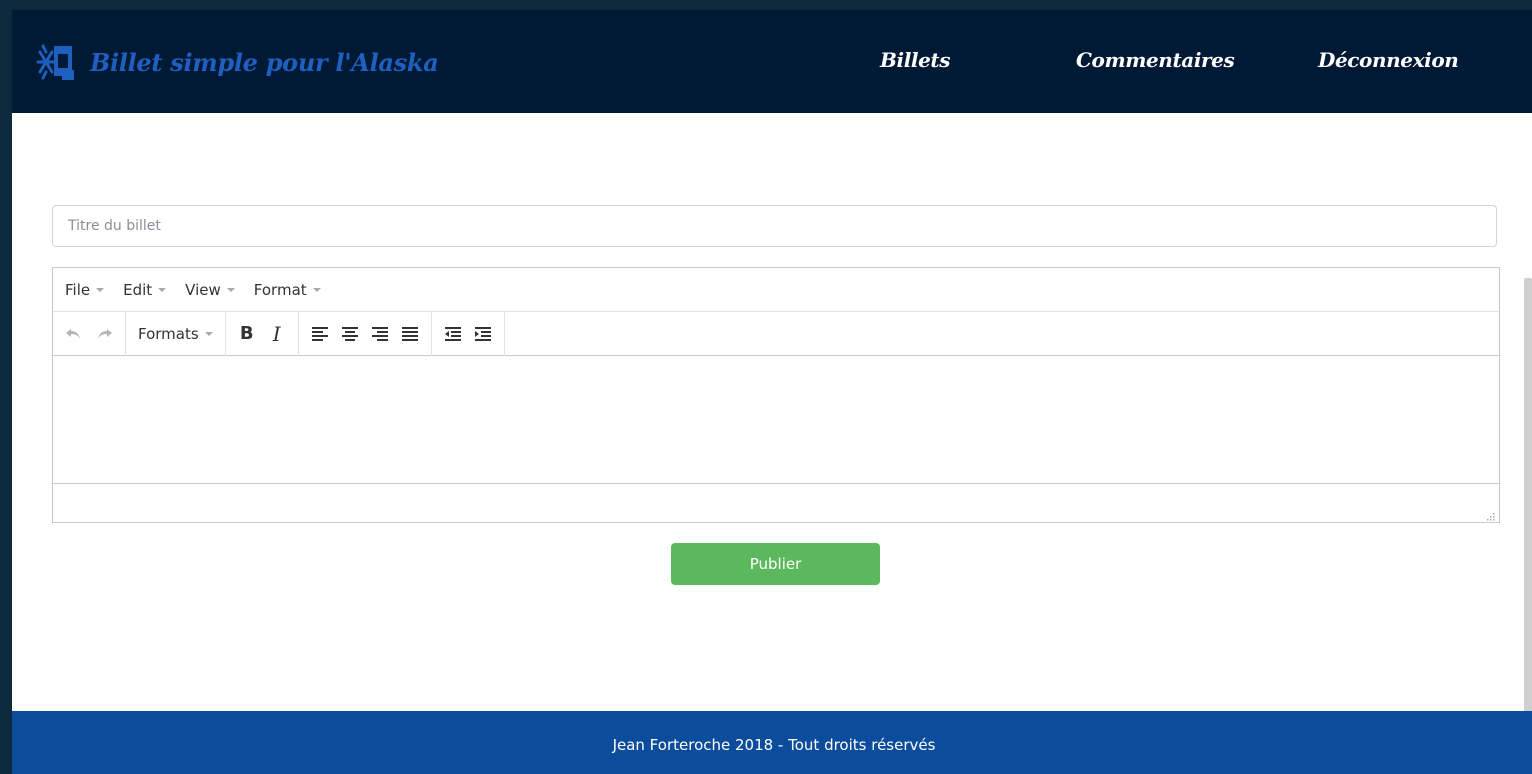 This screenshot has height=774, width=1532. I want to click on nav-deconnexion-link: Déconnexion, so click(1388, 60).